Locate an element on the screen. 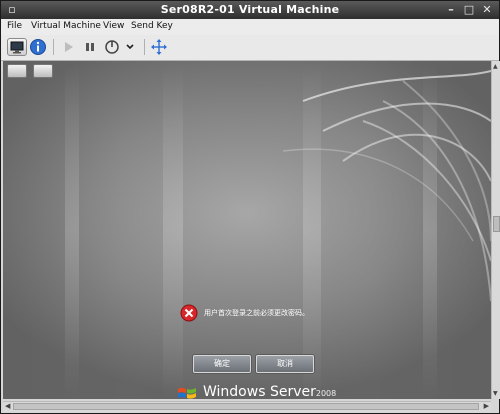  menu-virtual-machine: Virtual Machine is located at coordinates (66, 26).